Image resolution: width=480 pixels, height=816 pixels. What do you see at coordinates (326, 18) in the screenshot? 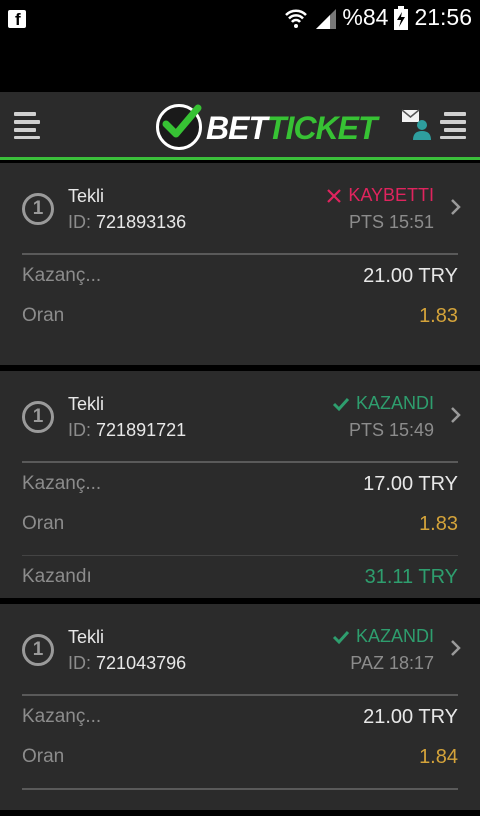
I see `signal-icon` at bounding box center [326, 18].